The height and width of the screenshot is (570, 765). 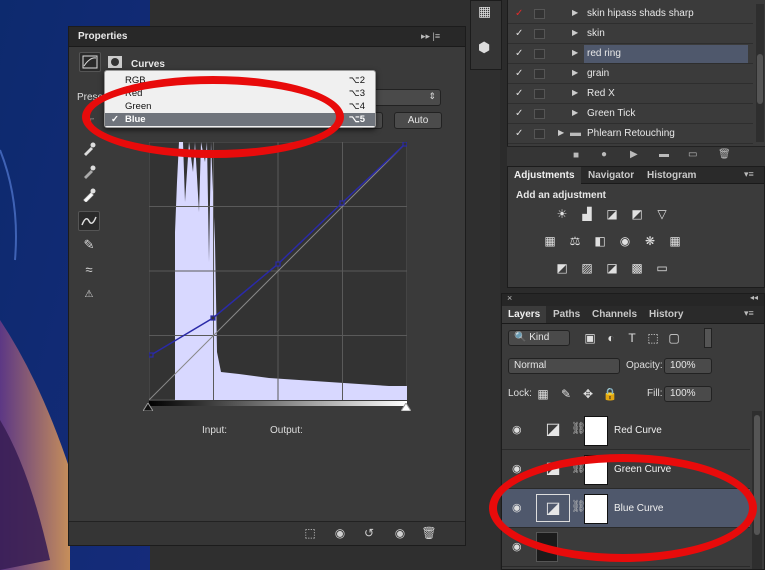 What do you see at coordinates (566, 394) in the screenshot?
I see `lock-image-icon: ✎` at bounding box center [566, 394].